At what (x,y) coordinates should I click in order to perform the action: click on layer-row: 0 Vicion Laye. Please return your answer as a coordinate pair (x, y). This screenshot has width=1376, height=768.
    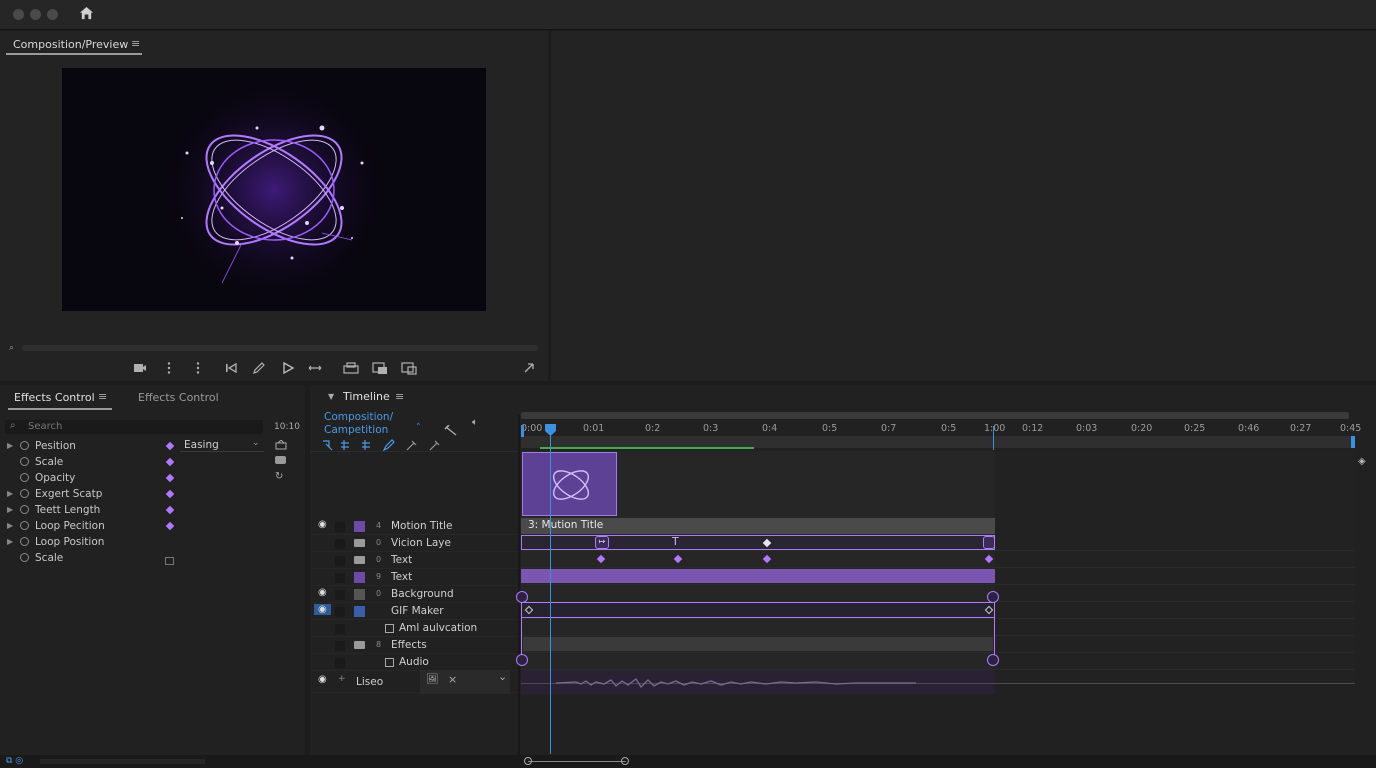
    Looking at the image, I should click on (414, 543).